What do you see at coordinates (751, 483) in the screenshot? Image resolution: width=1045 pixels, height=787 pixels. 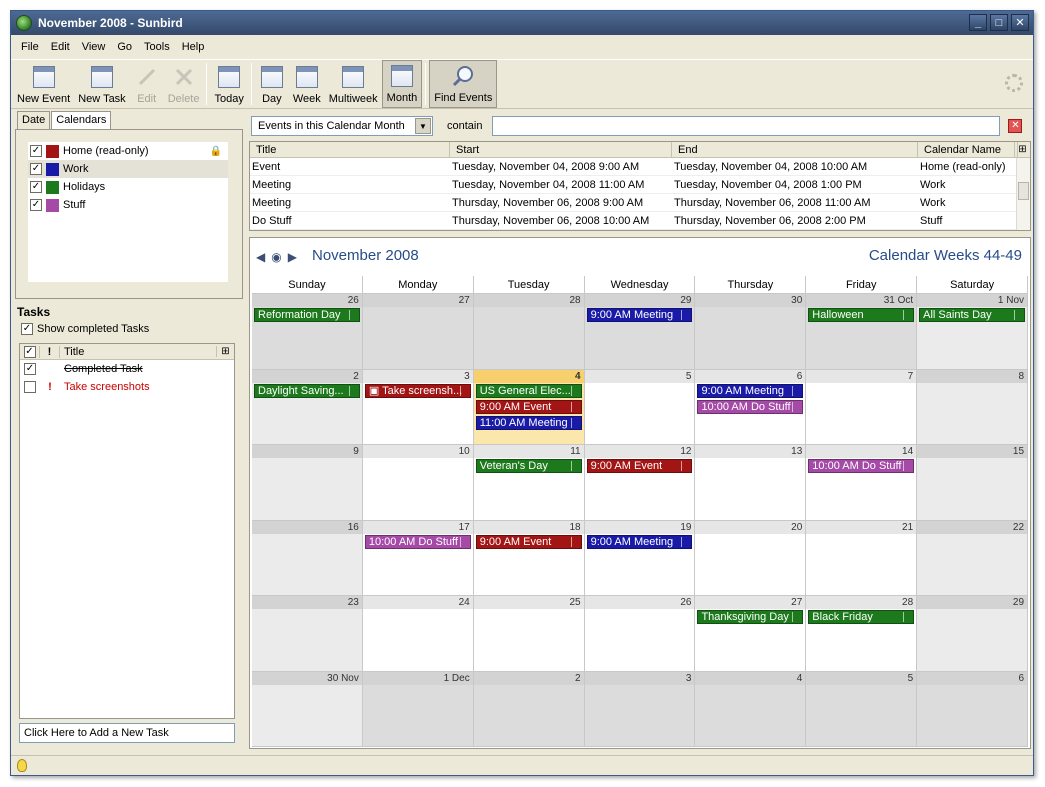 I see `day-cell: 13` at bounding box center [751, 483].